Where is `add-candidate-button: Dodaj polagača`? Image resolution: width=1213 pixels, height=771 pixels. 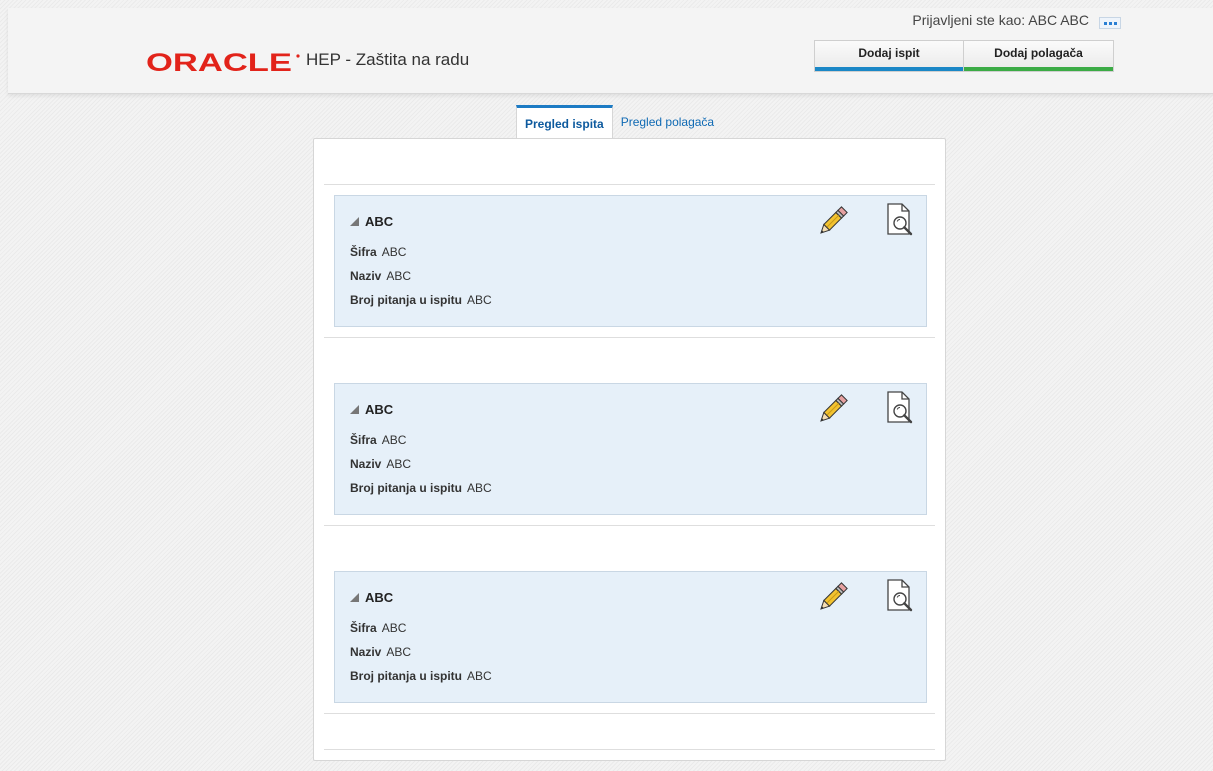
add-candidate-button: Dodaj polagača is located at coordinates (1039, 56).